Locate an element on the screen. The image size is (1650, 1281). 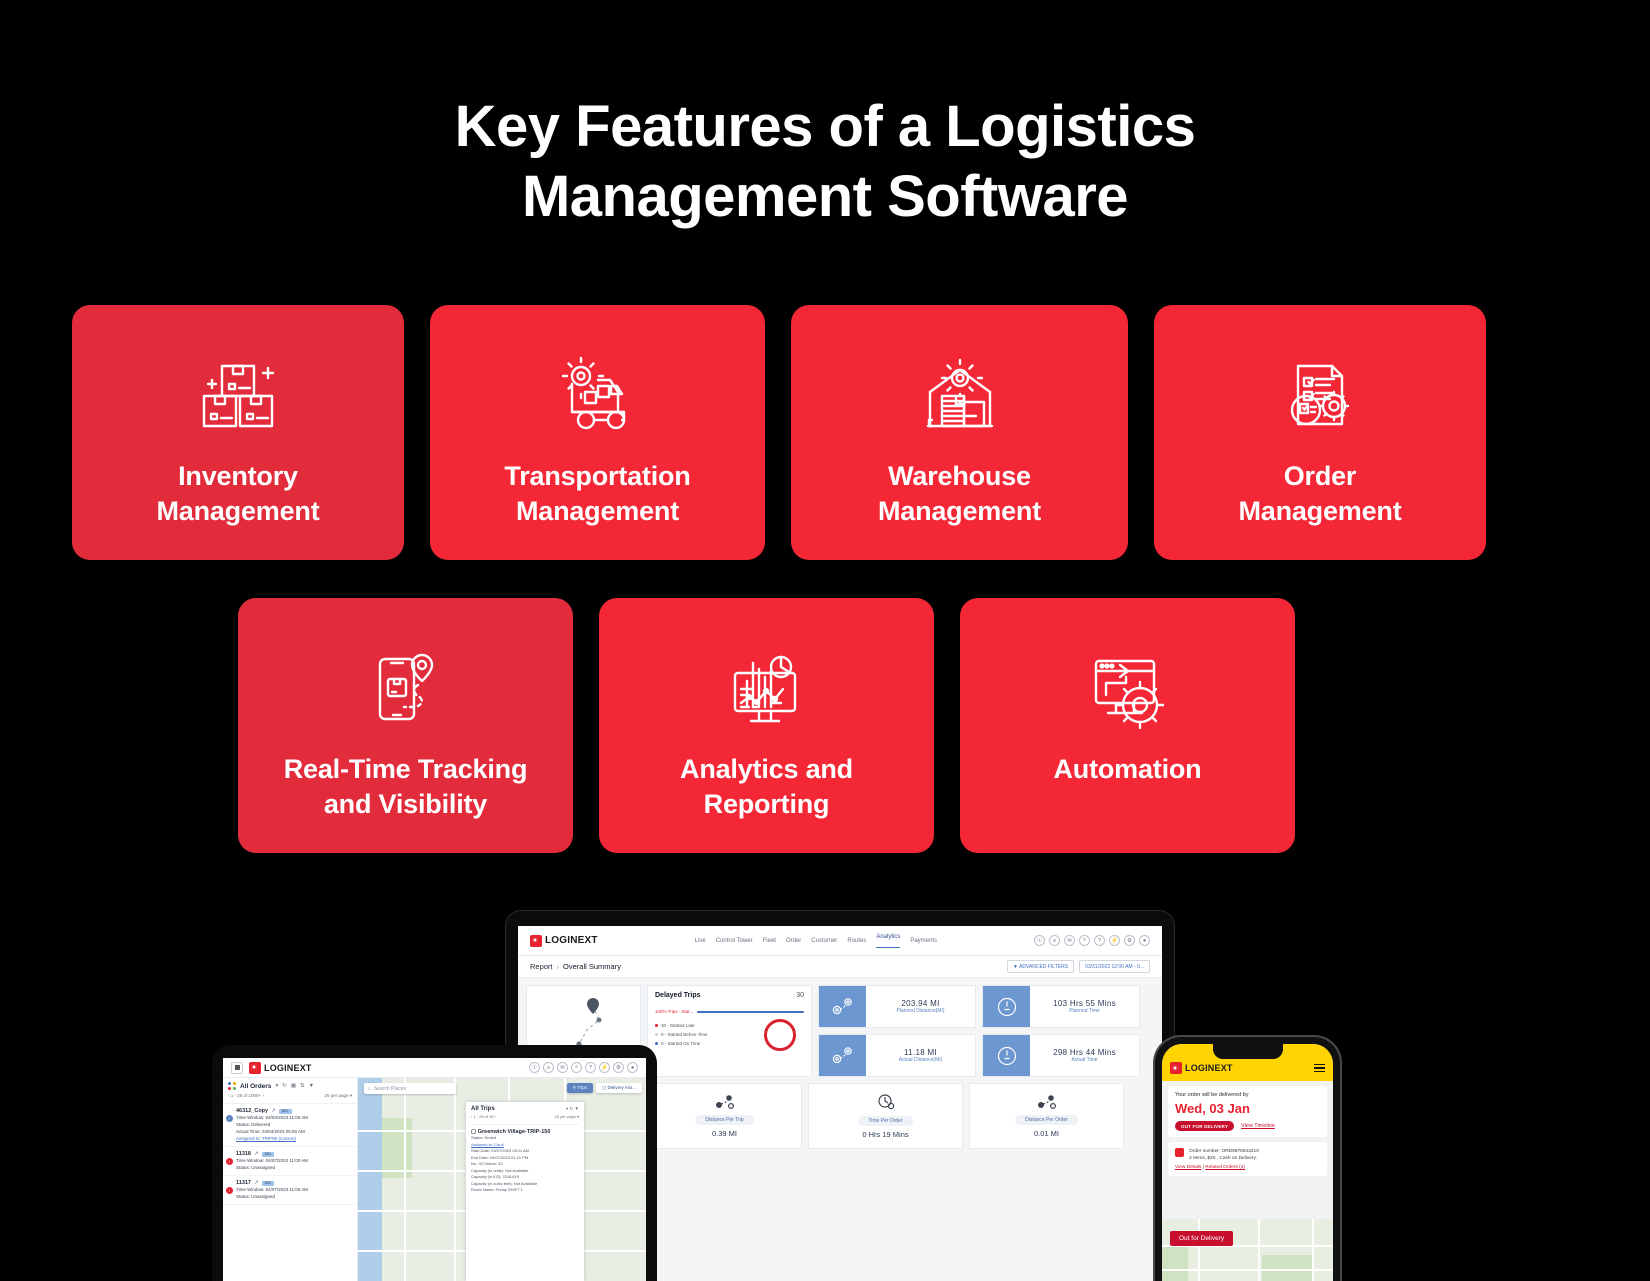
view-details-link: View Details is located at coordinates (1188, 1167).